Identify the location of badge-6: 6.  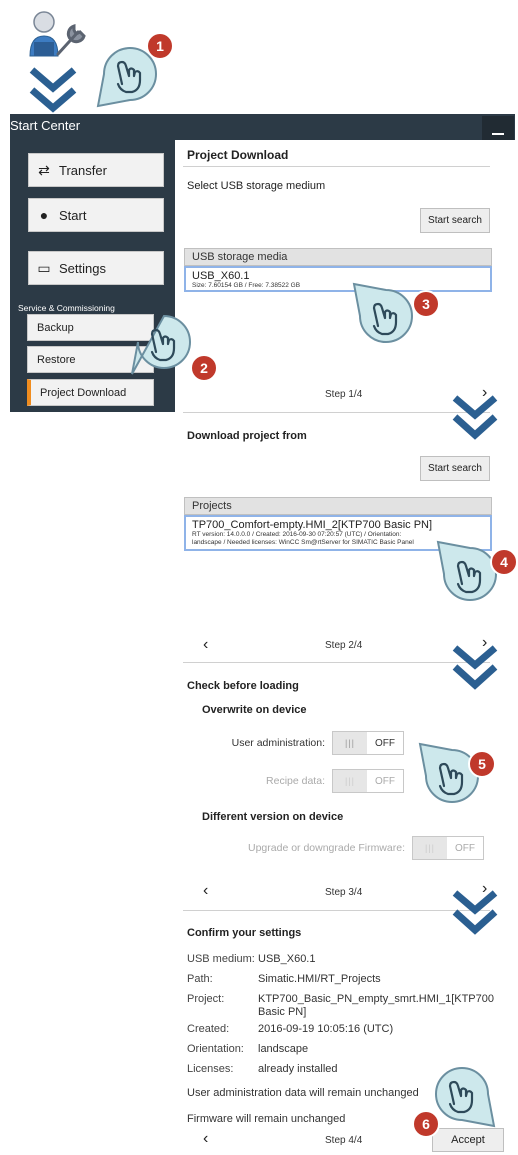
(426, 1124).